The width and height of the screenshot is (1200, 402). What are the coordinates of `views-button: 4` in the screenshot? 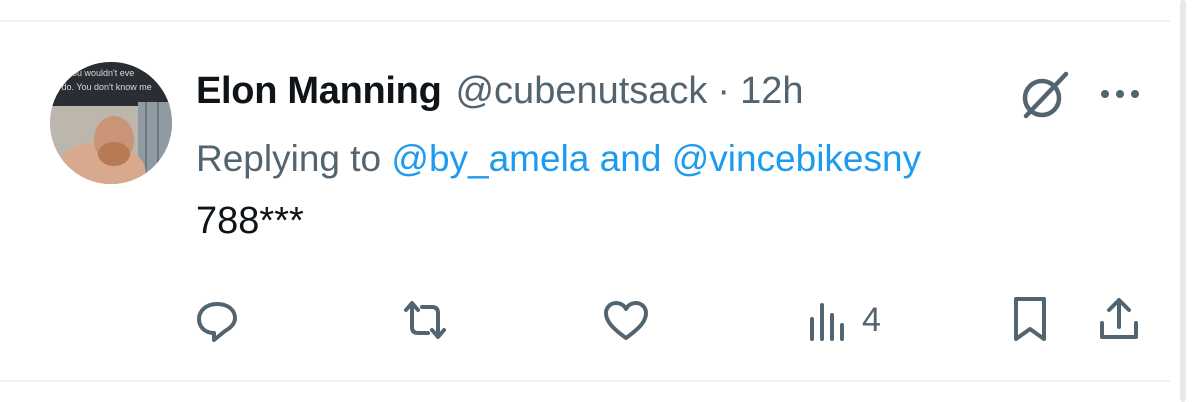 It's located at (842, 320).